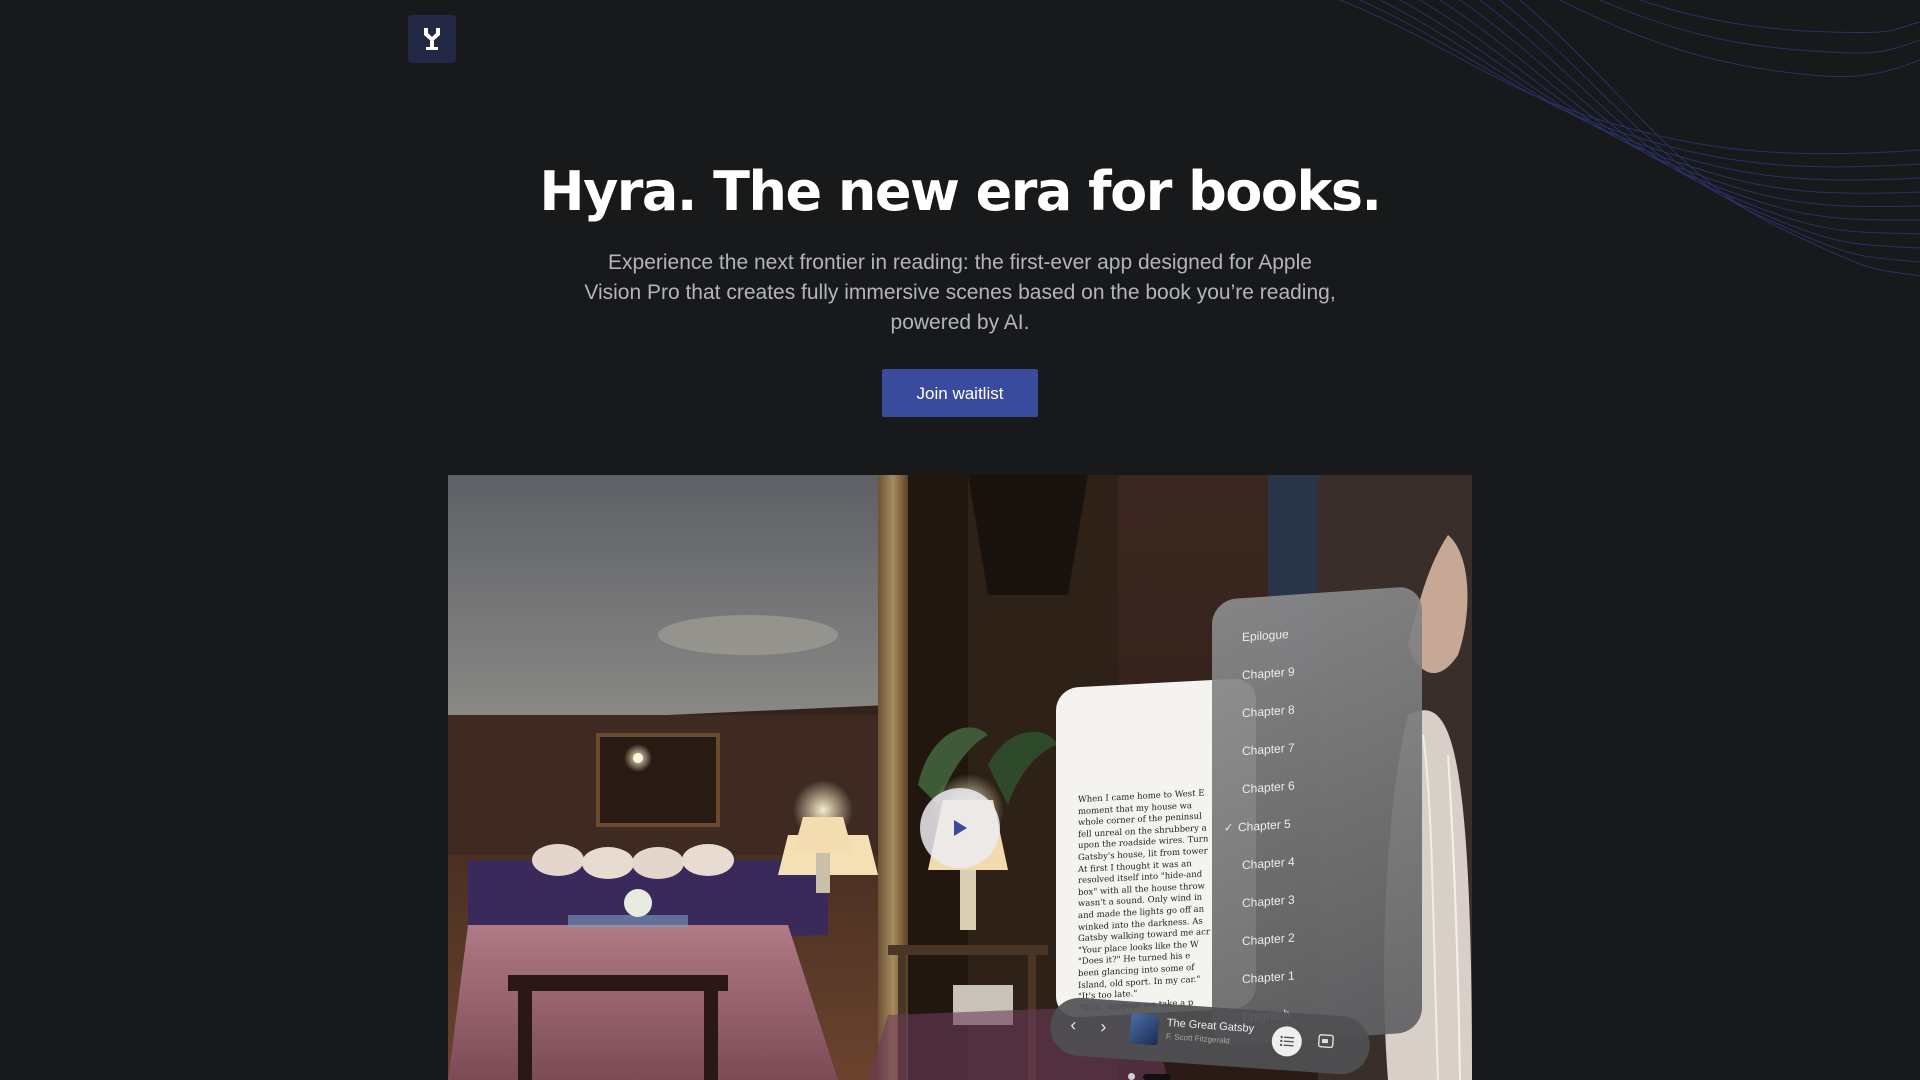 Image resolution: width=1920 pixels, height=1080 pixels. Describe the element at coordinates (1268, 712) in the screenshot. I see `chapter-item-8: Chapter 8` at that location.